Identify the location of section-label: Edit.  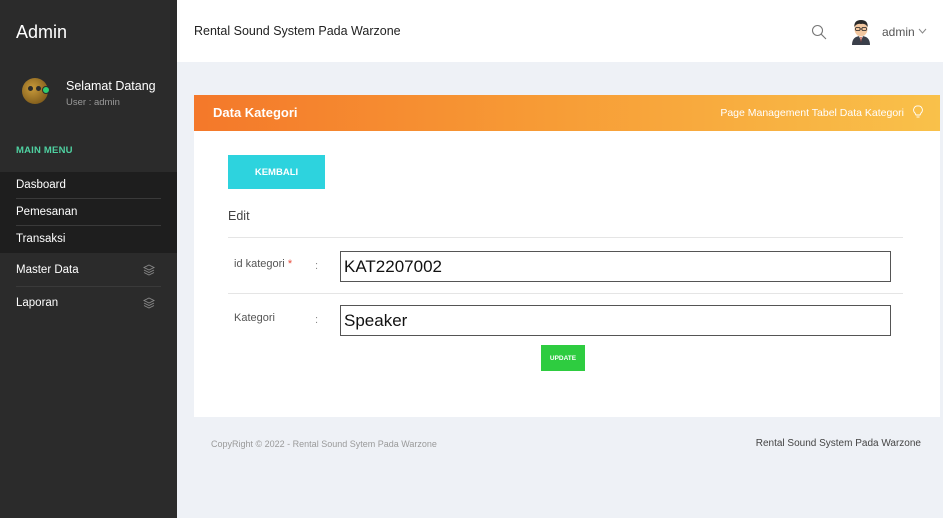
(239, 216).